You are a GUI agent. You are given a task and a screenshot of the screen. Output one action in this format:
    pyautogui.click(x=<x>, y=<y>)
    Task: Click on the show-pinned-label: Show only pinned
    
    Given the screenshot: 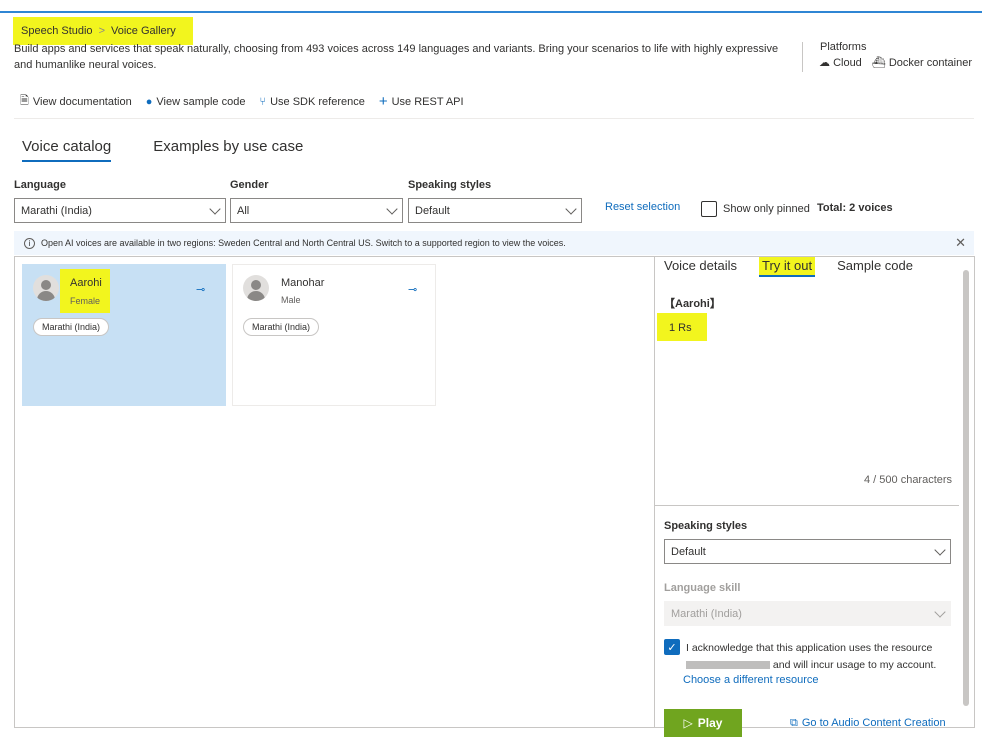 What is the action you would take?
    pyautogui.click(x=766, y=209)
    